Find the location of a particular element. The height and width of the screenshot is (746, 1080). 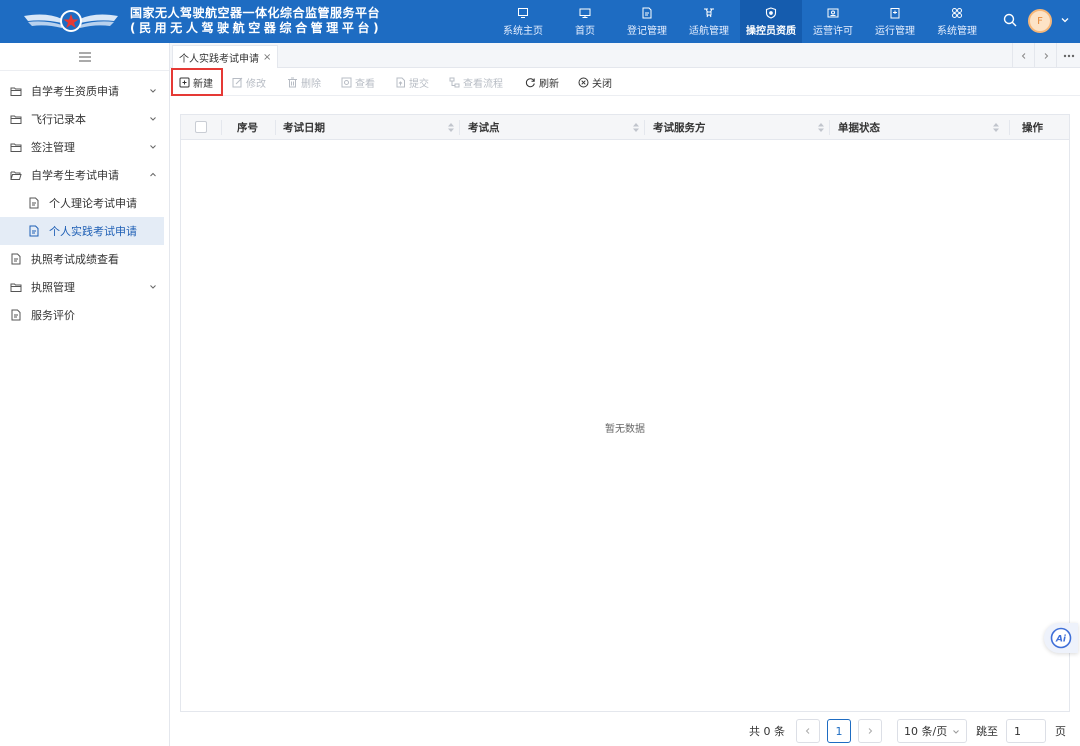

sidebar-item-flight-log: 飞行记录本 is located at coordinates (84, 119).